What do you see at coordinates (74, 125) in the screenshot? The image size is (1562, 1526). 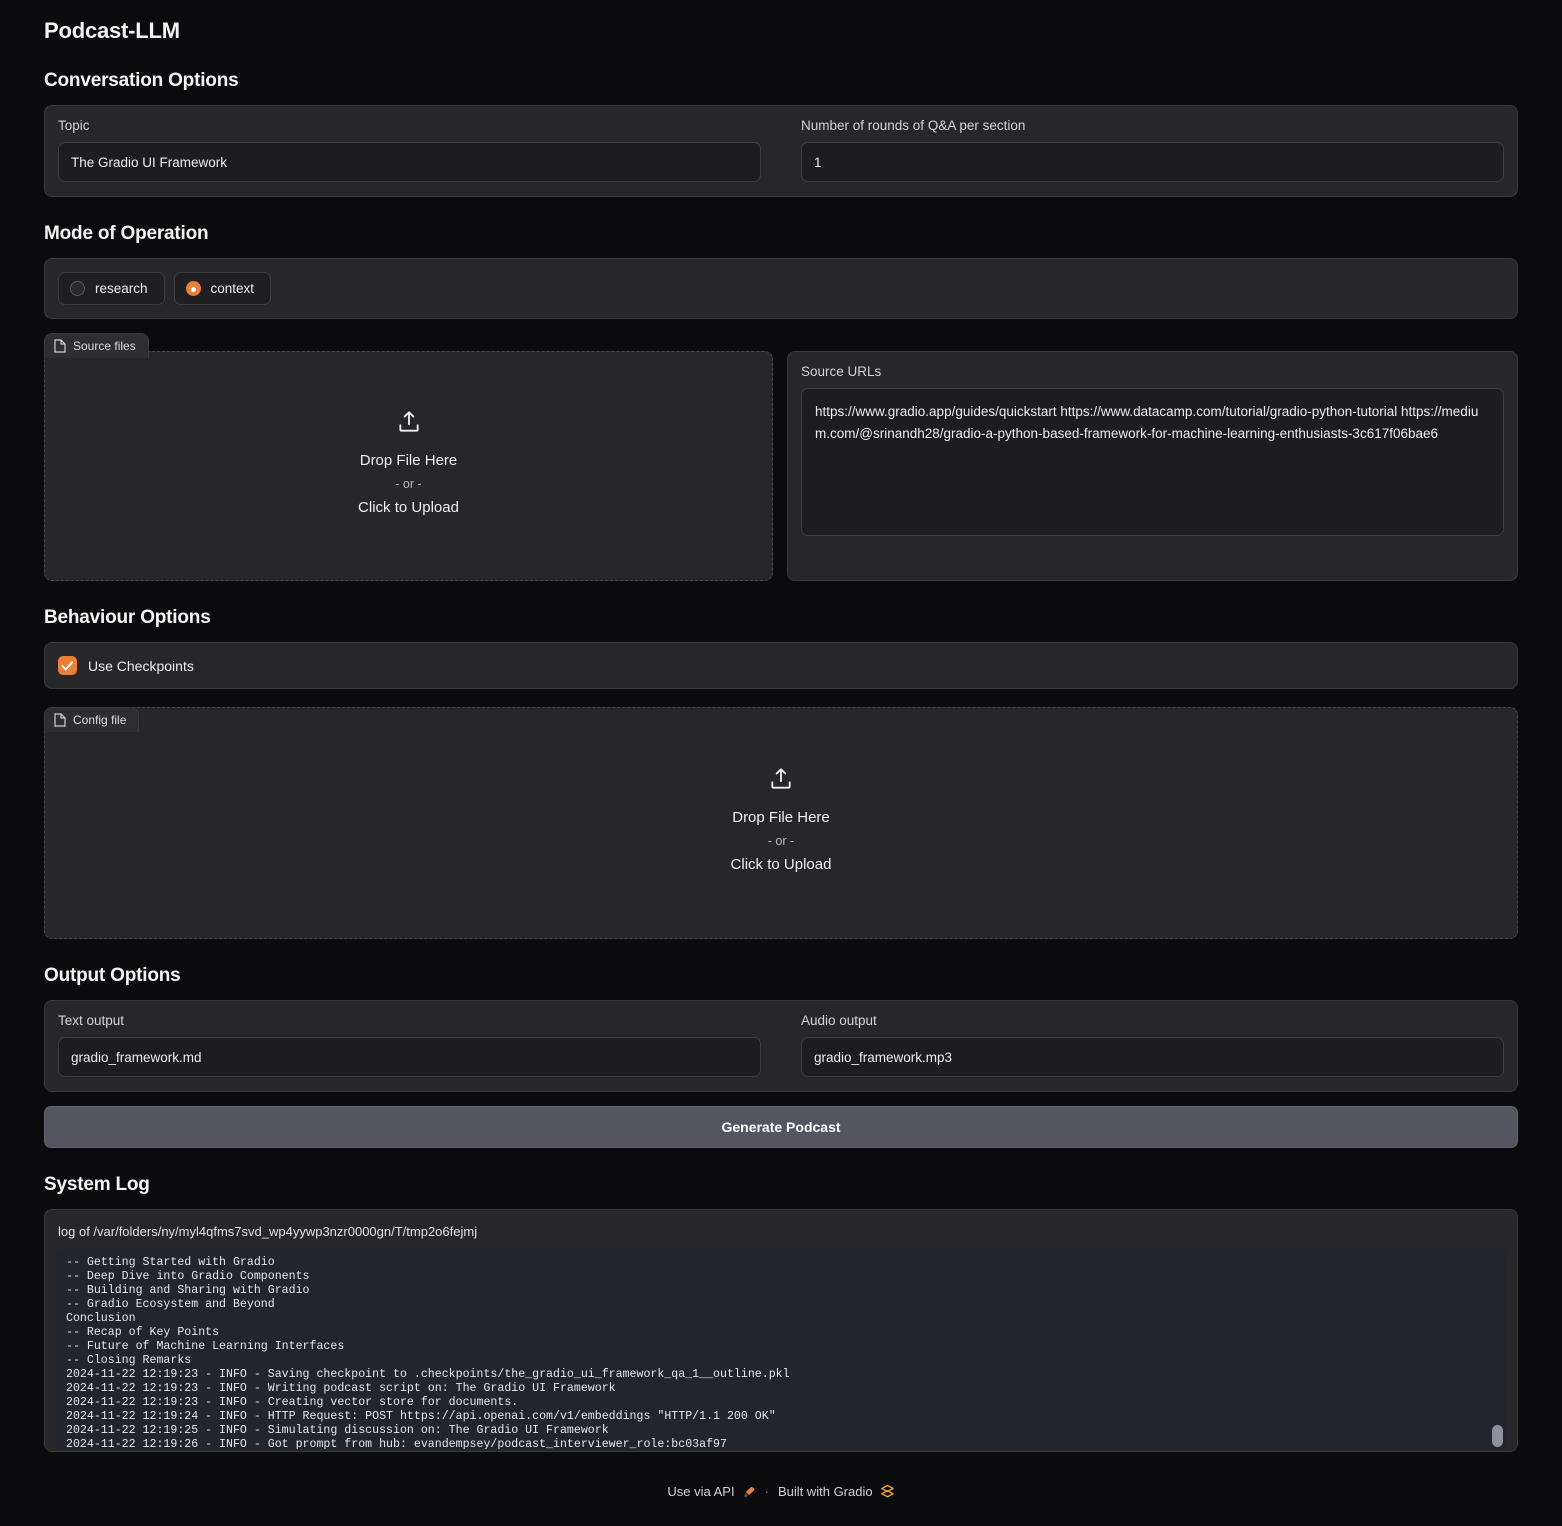 I see `topic-label: Topic` at bounding box center [74, 125].